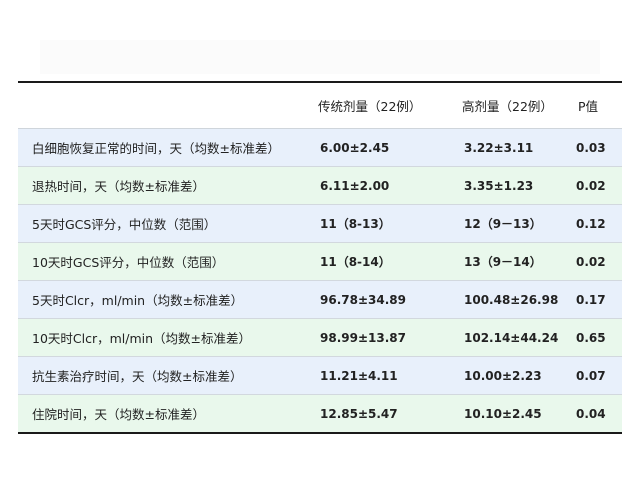 This screenshot has height=497, width=640. What do you see at coordinates (591, 375) in the screenshot?
I see `p-value: 0.07` at bounding box center [591, 375].